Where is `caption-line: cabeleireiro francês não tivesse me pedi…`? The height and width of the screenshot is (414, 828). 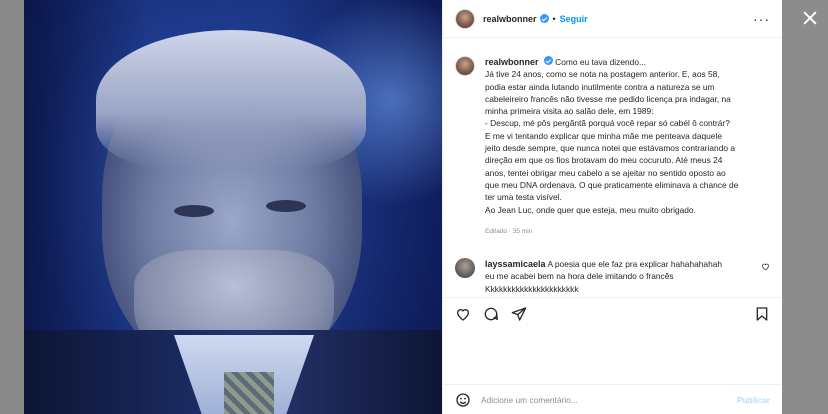 caption-line: cabeleireiro francês não tivesse me pedi… is located at coordinates (608, 98).